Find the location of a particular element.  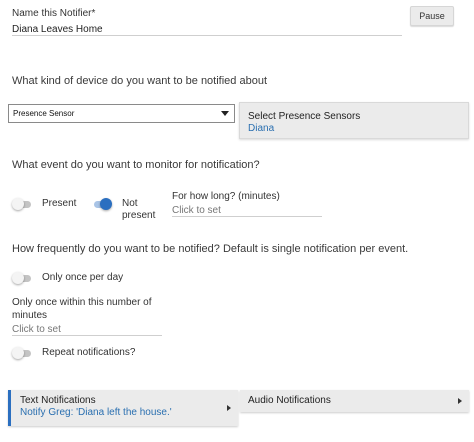

once-within-input: Click to set is located at coordinates (87, 329).